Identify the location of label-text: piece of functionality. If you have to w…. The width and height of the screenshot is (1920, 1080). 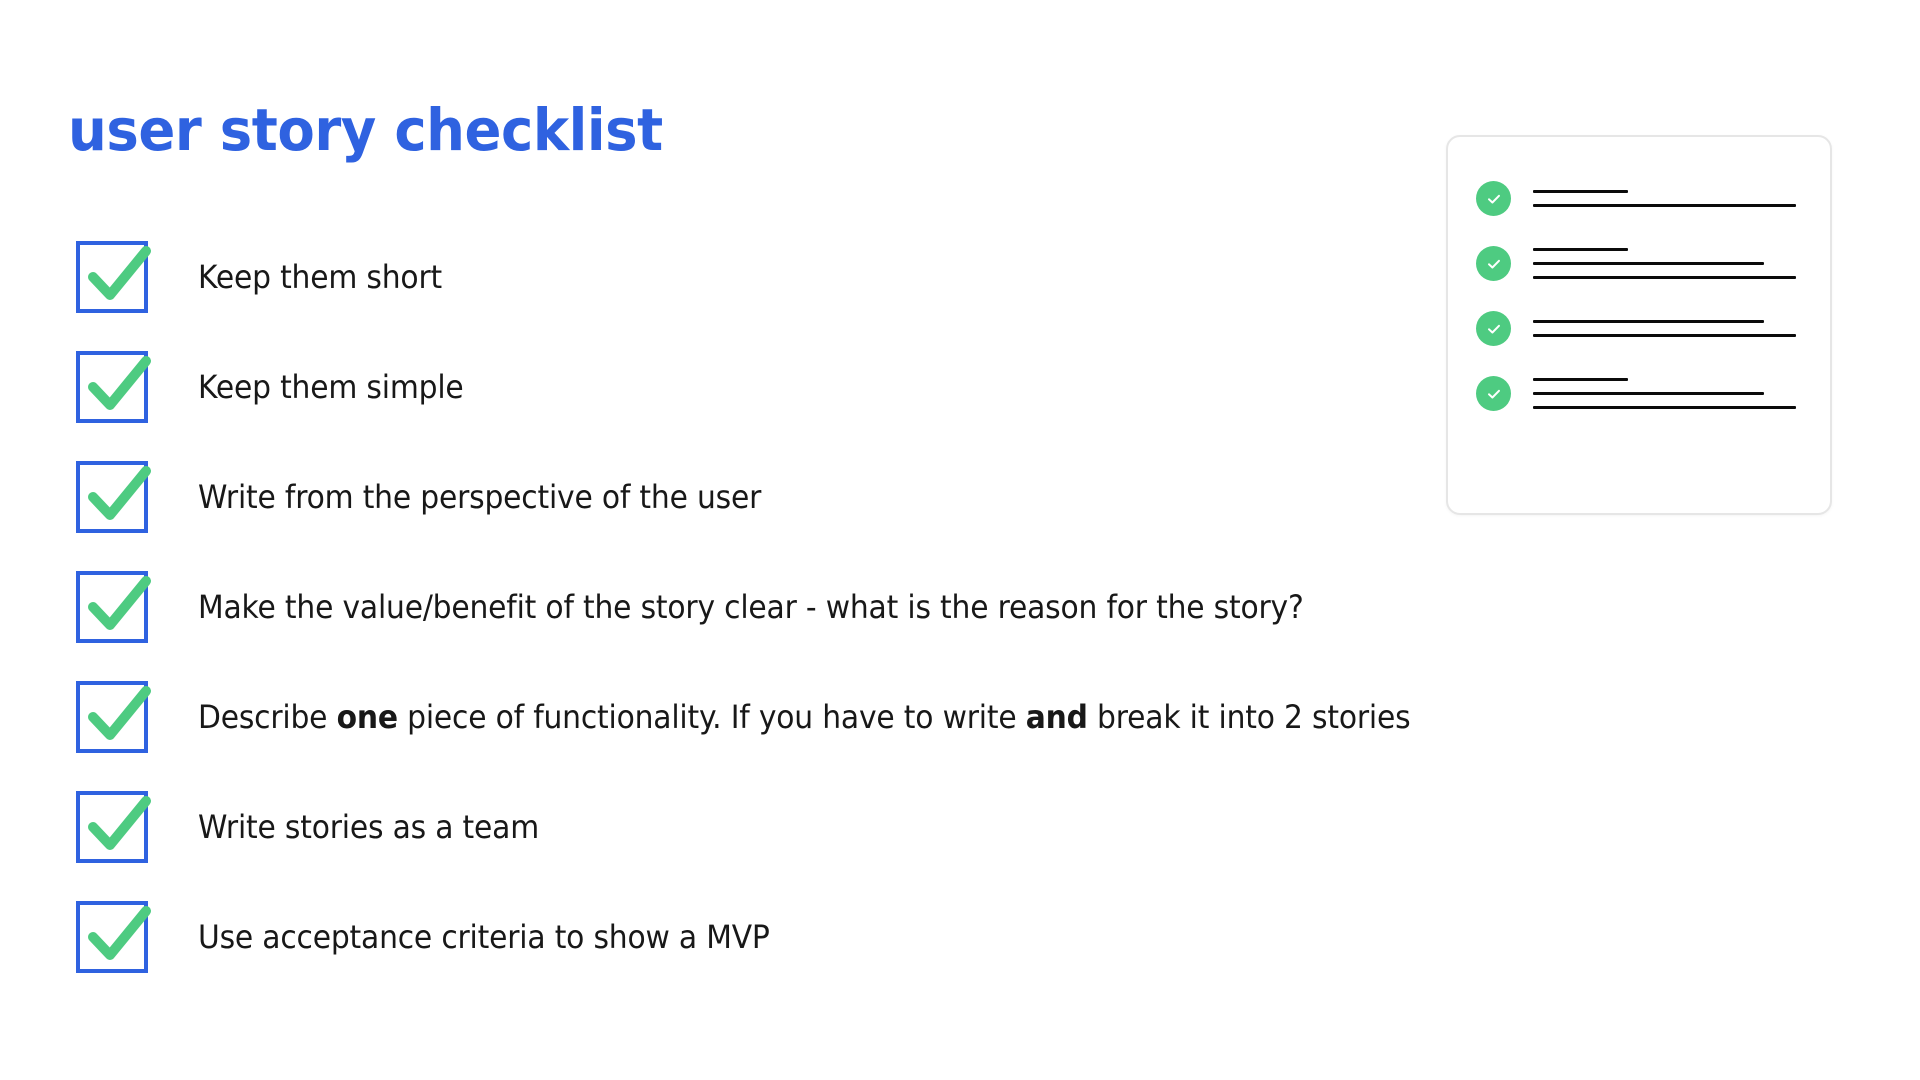
(711, 716).